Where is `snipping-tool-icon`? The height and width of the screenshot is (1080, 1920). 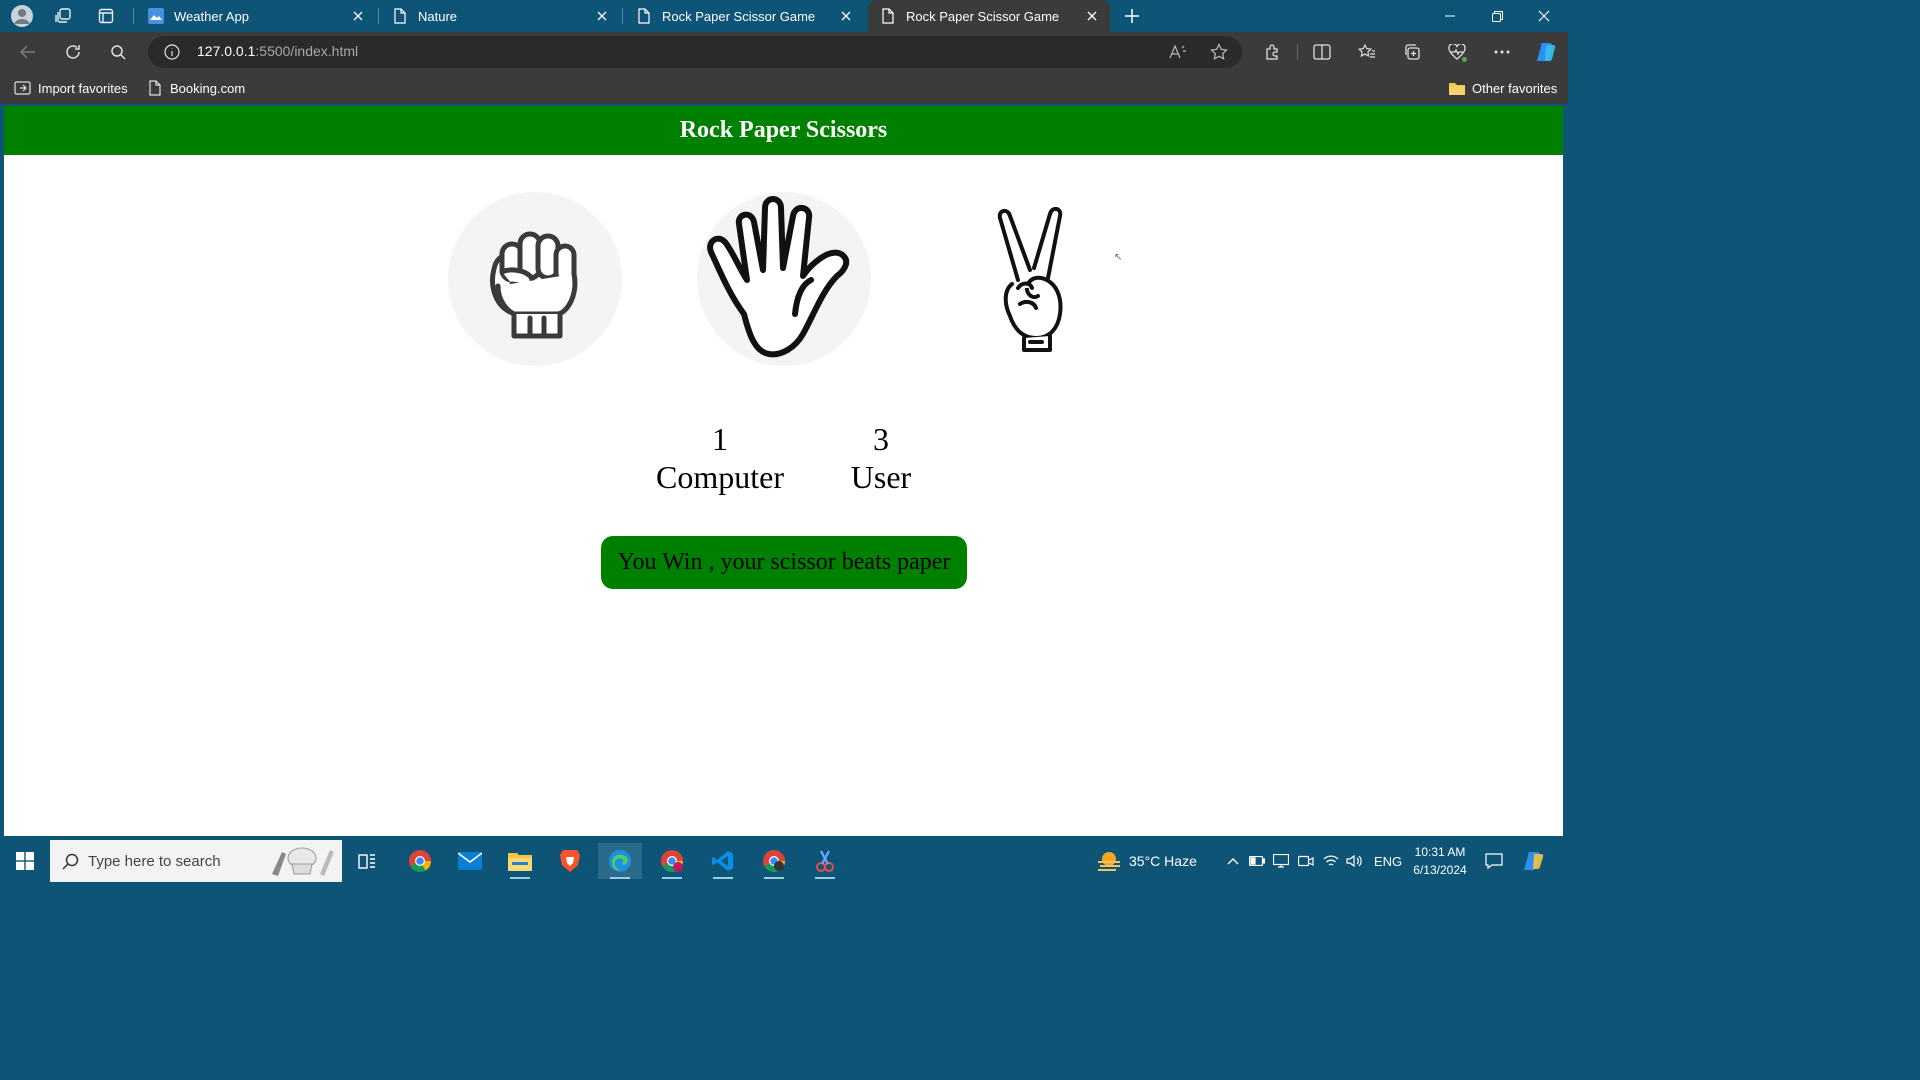 snipping-tool-icon is located at coordinates (825, 861).